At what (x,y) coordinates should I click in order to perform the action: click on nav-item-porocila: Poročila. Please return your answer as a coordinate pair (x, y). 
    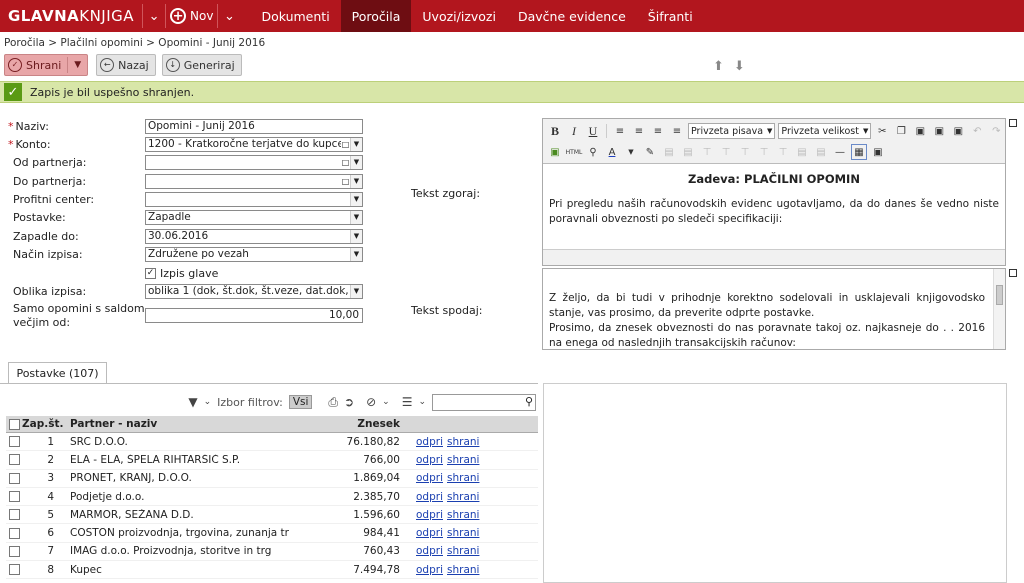
    Looking at the image, I should click on (376, 16).